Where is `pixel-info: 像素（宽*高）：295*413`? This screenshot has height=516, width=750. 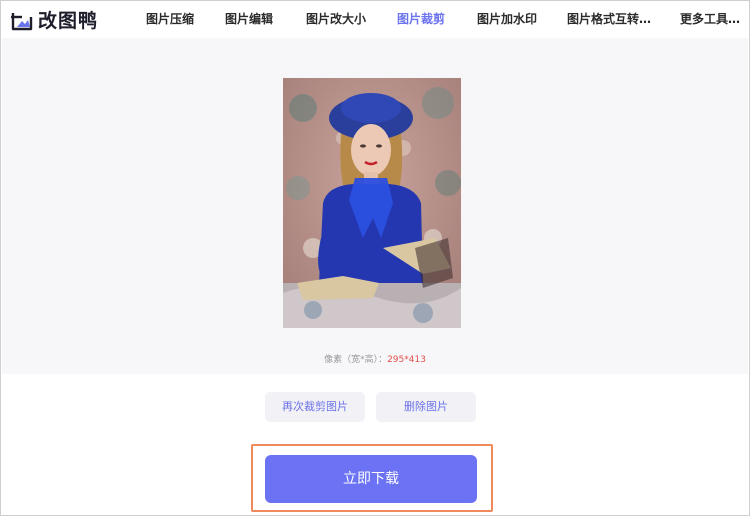 pixel-info: 像素（宽*高）：295*413 is located at coordinates (375, 358).